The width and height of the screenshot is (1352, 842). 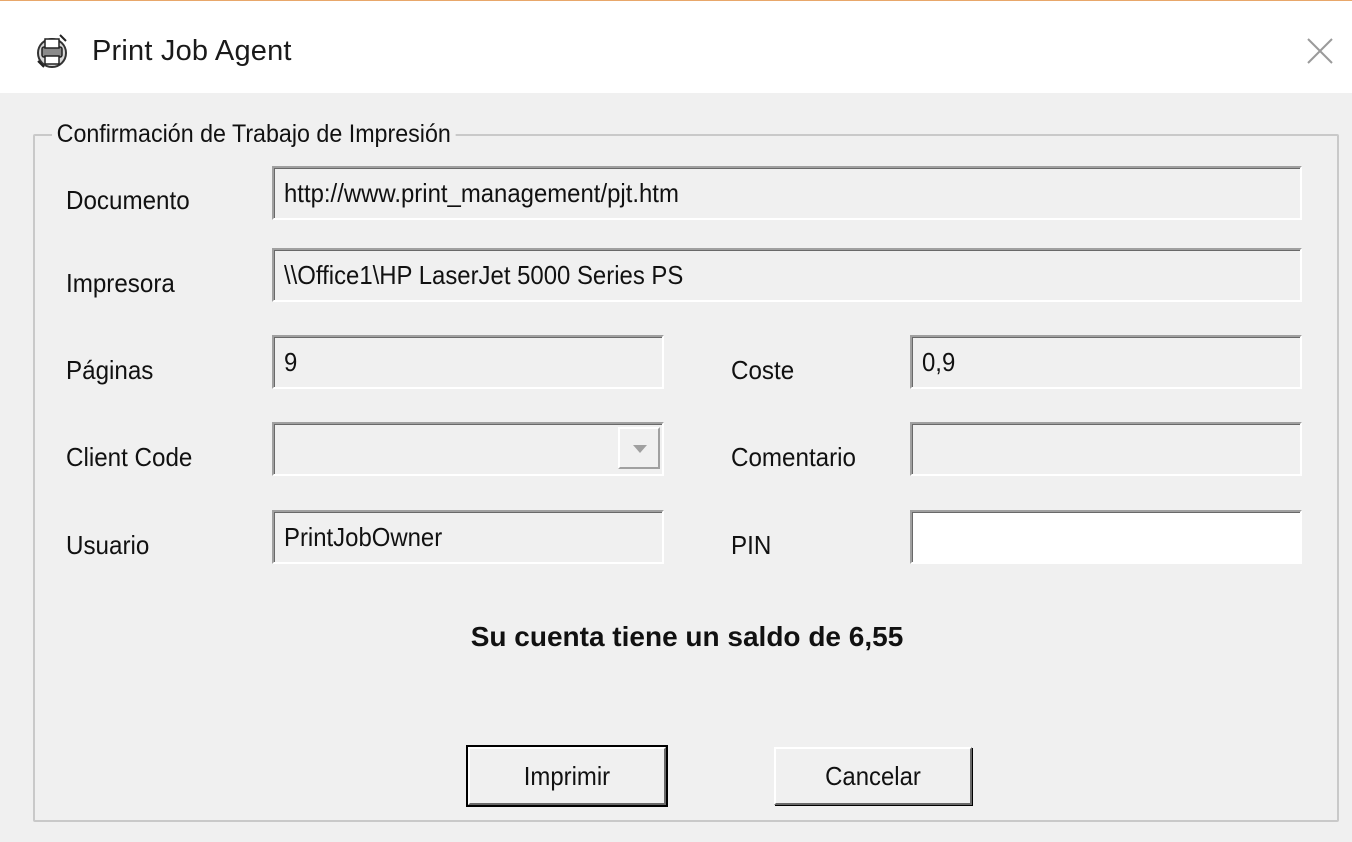 What do you see at coordinates (751, 545) in the screenshot?
I see `pin-label: PIN` at bounding box center [751, 545].